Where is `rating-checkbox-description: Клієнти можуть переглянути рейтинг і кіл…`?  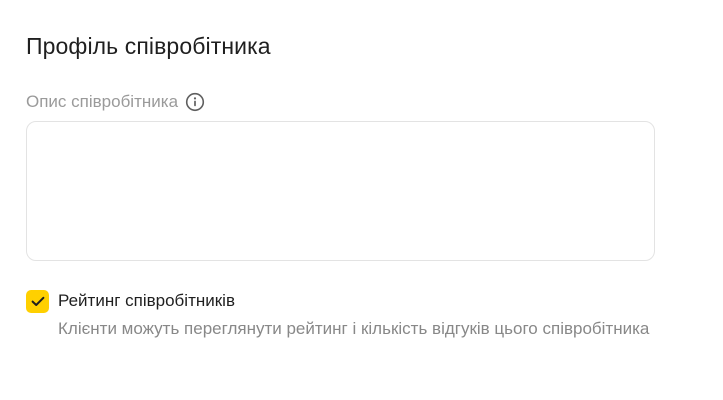 rating-checkbox-description: Клієнти можуть переглянути рейтинг і кіл… is located at coordinates (354, 328).